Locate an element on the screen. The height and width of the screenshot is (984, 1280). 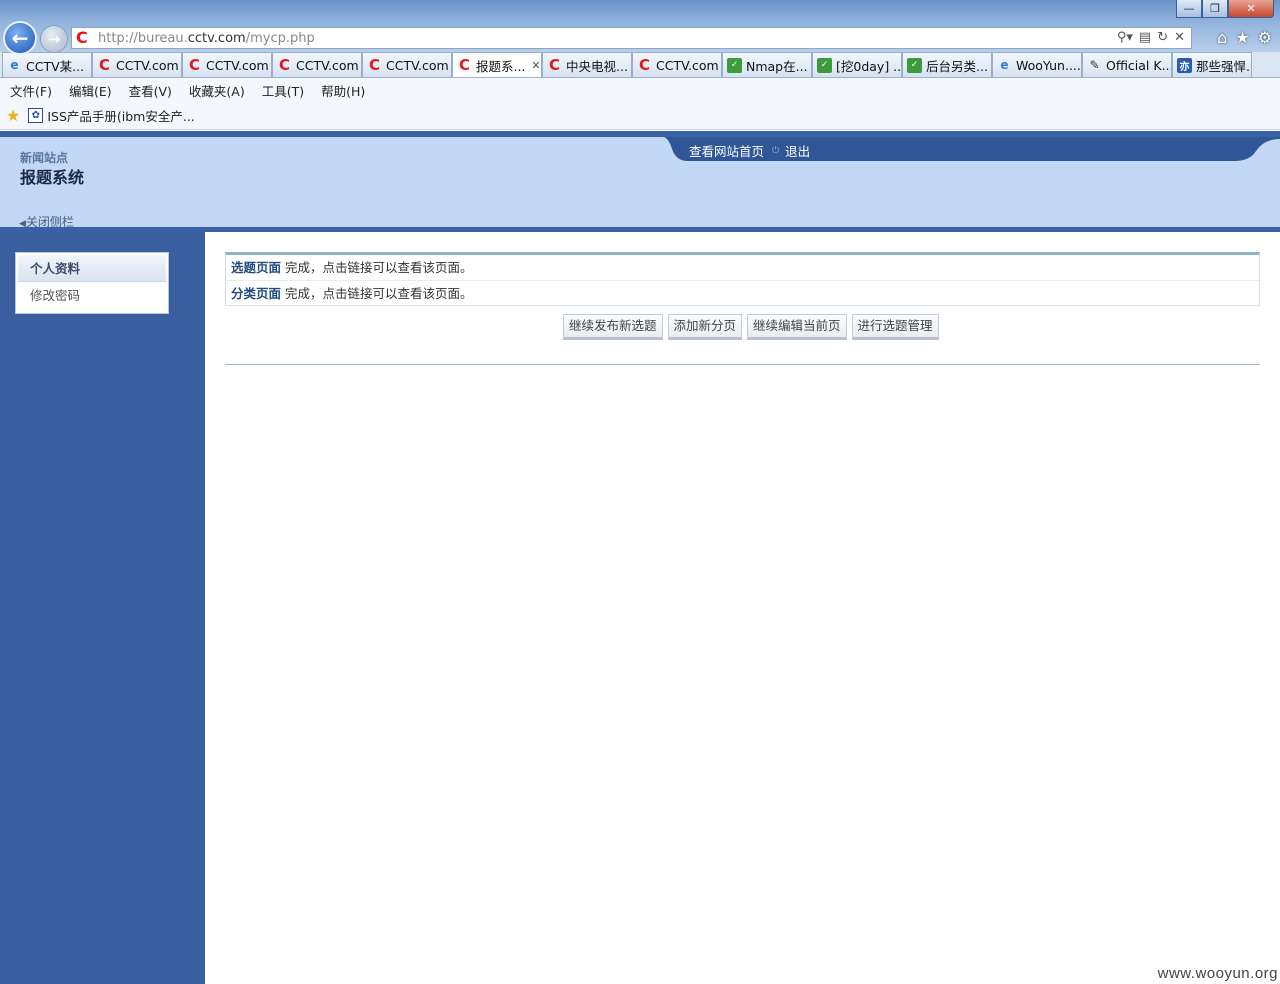
sidebar: 个人资料 修改密码 is located at coordinates (102, 608).